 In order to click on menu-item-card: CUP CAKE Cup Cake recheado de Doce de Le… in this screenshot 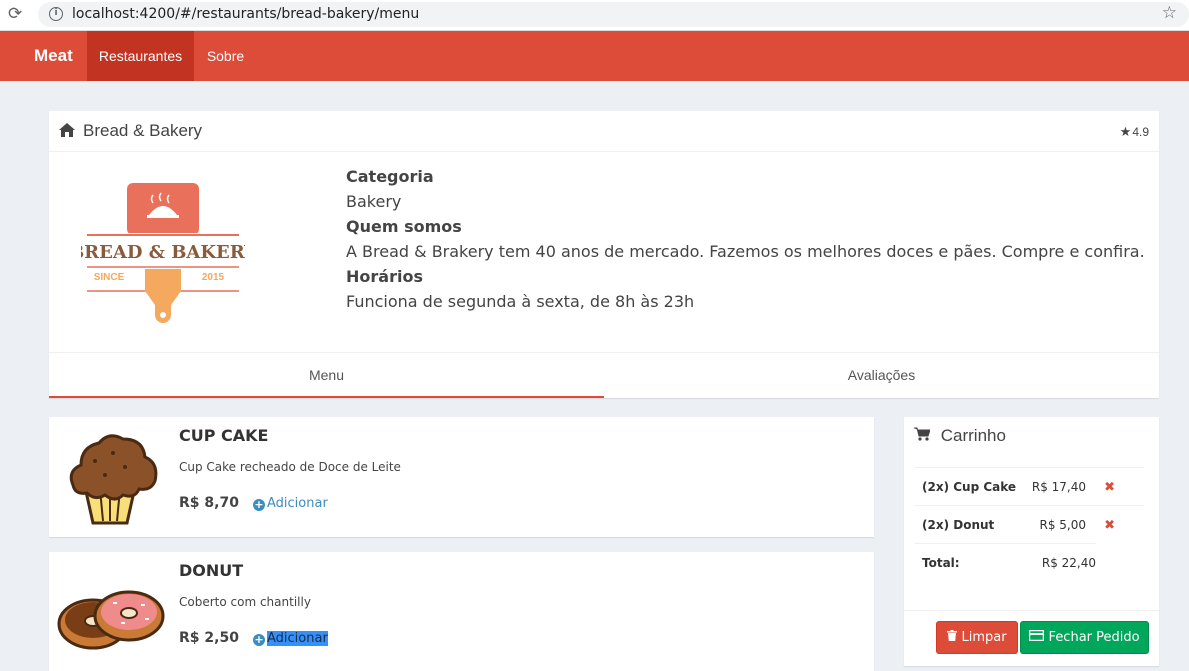, I will do `click(461, 477)`.